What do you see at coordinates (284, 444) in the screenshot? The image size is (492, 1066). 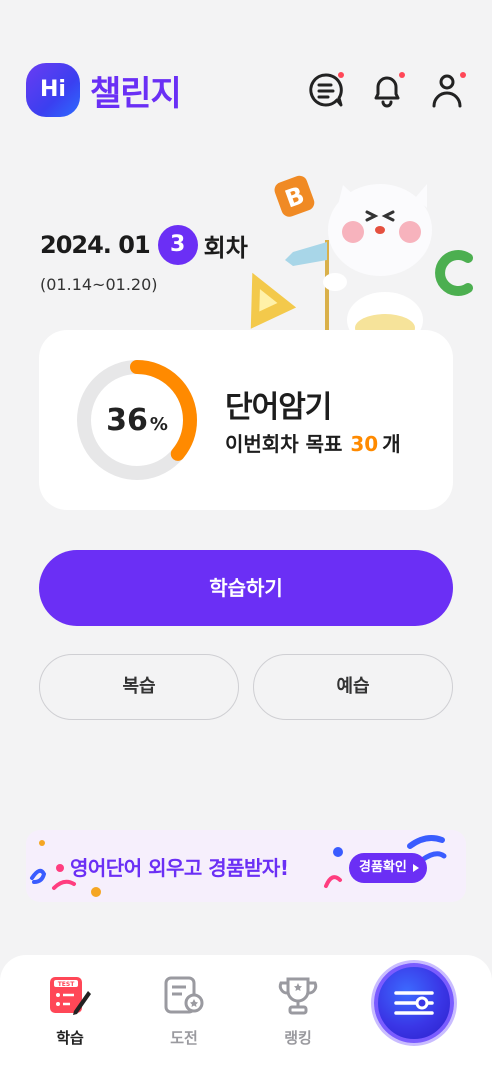 I see `goal-prefix: 이번회차 목표` at bounding box center [284, 444].